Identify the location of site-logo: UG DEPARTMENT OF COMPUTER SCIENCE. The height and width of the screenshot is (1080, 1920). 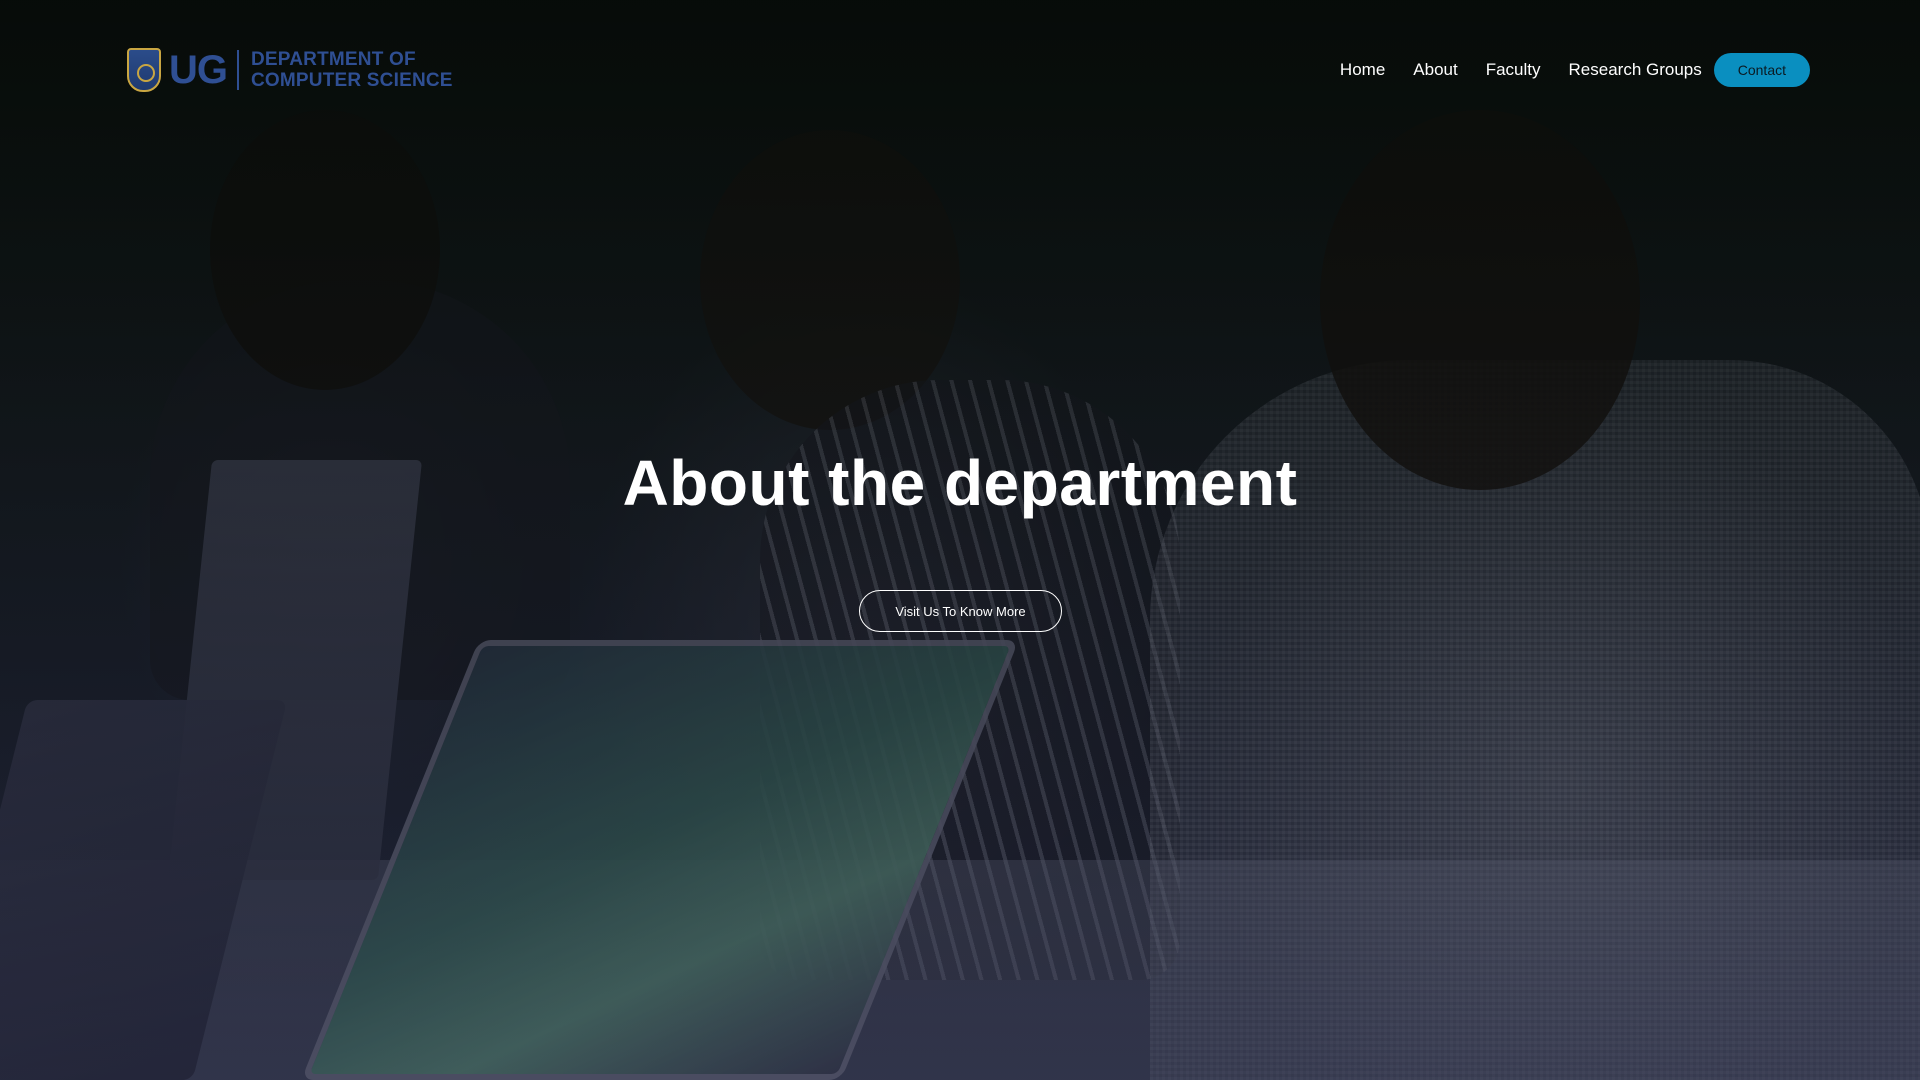
(290, 70).